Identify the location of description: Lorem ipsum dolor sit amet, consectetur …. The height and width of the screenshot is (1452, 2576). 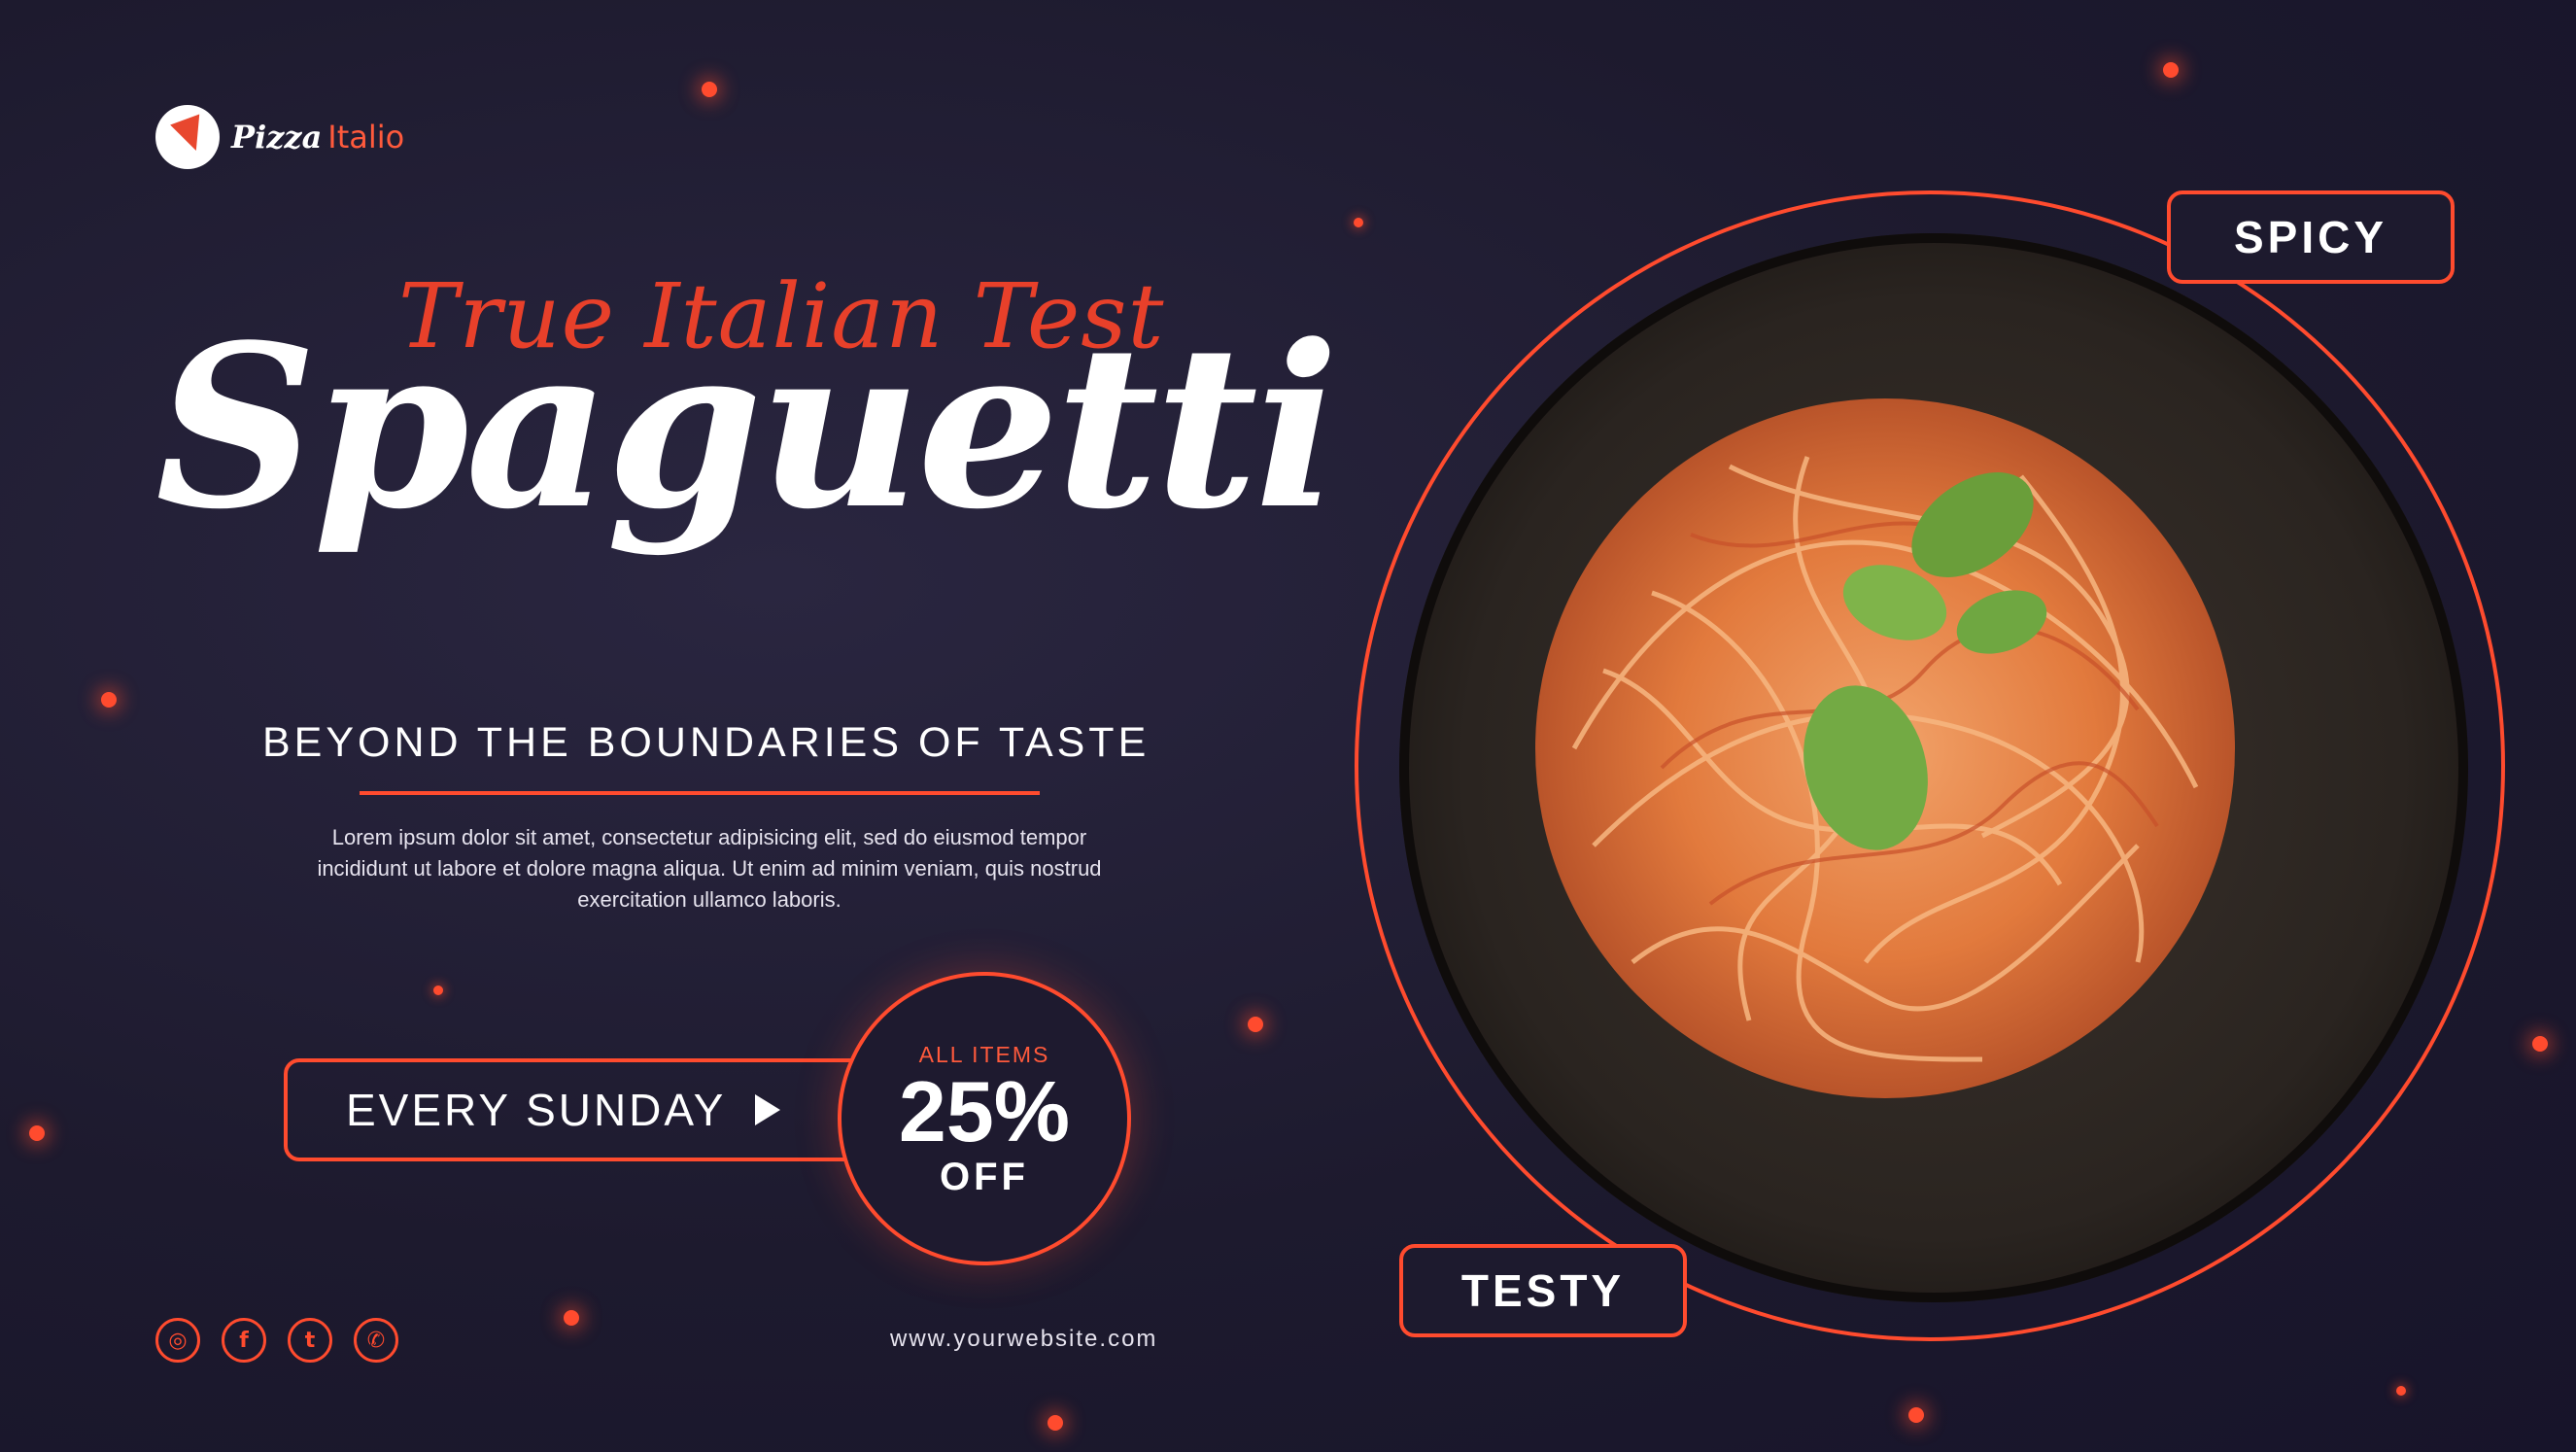
(709, 868).